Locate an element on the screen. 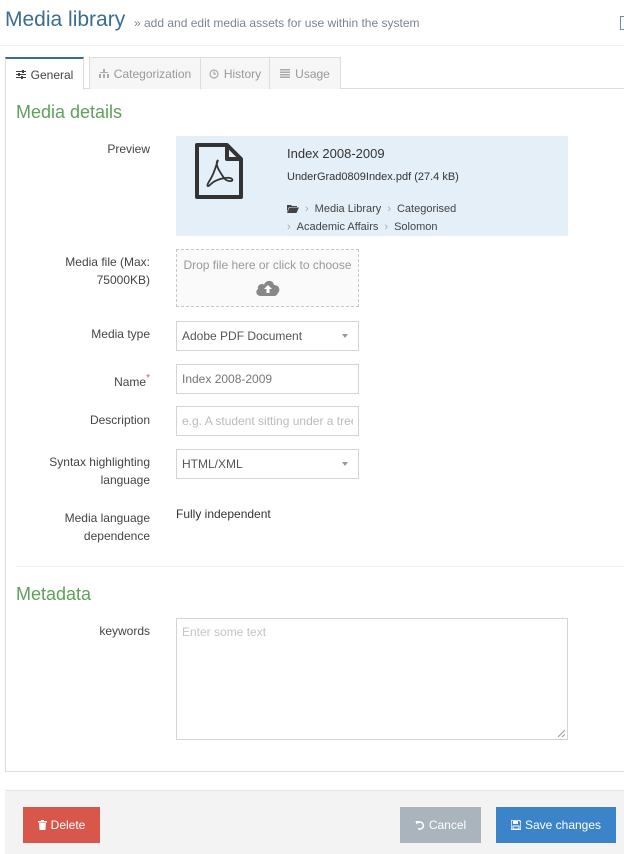  description-label: Description is located at coordinates (119, 420).